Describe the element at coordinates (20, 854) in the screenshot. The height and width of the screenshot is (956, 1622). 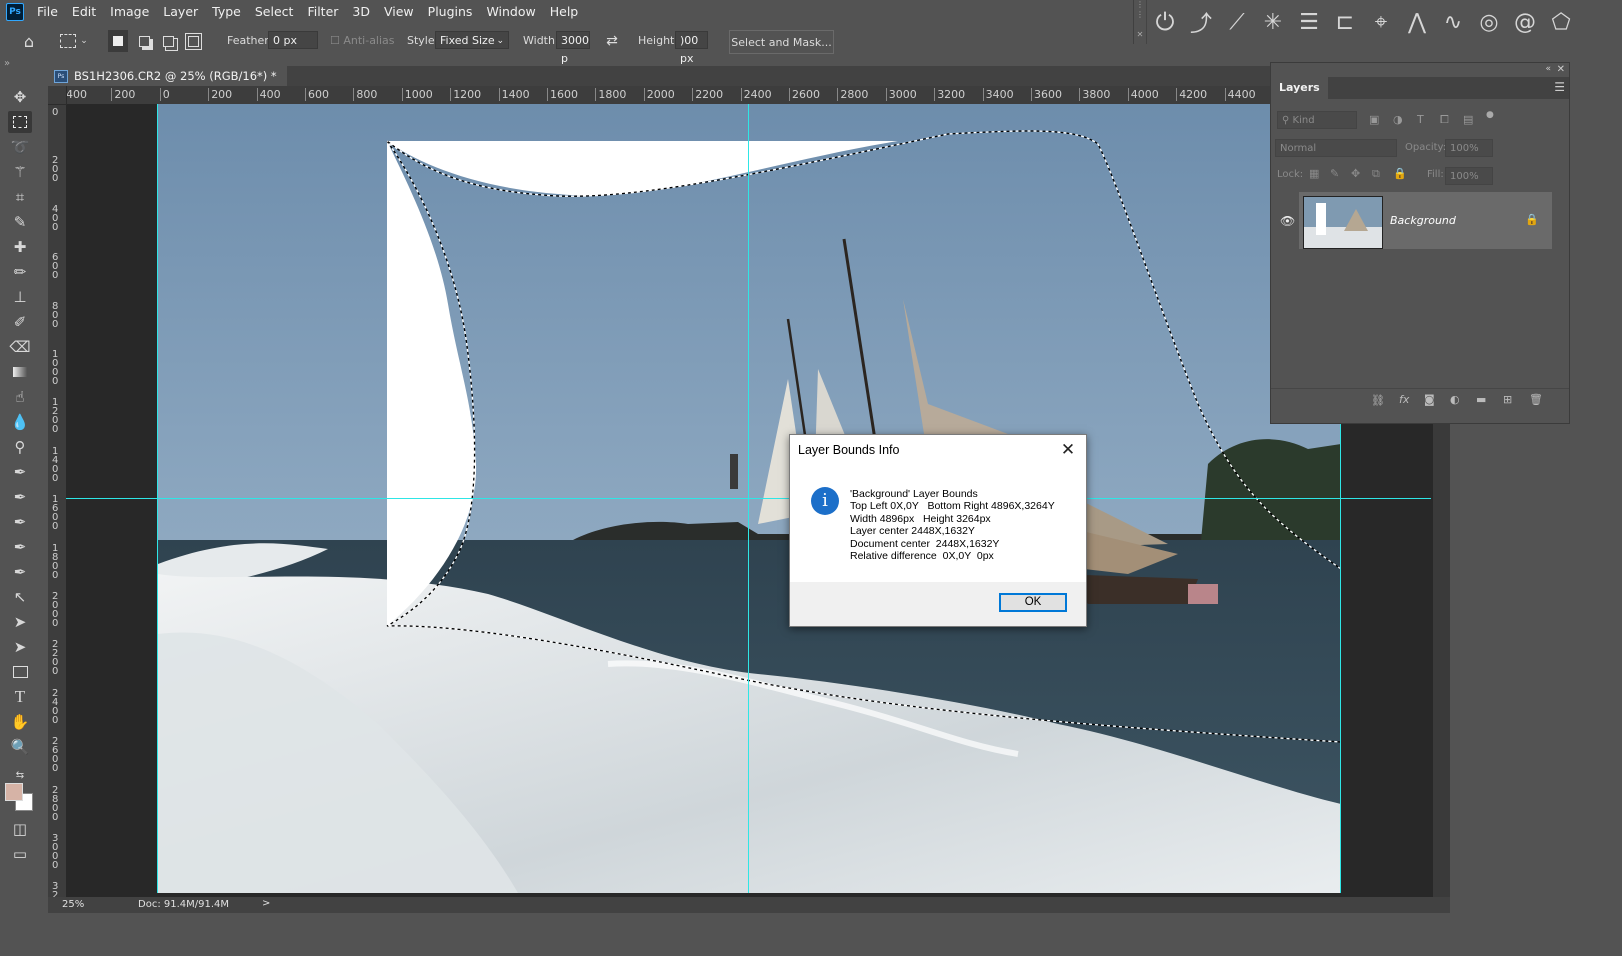
I see `screen-mode-icon: ▭` at that location.